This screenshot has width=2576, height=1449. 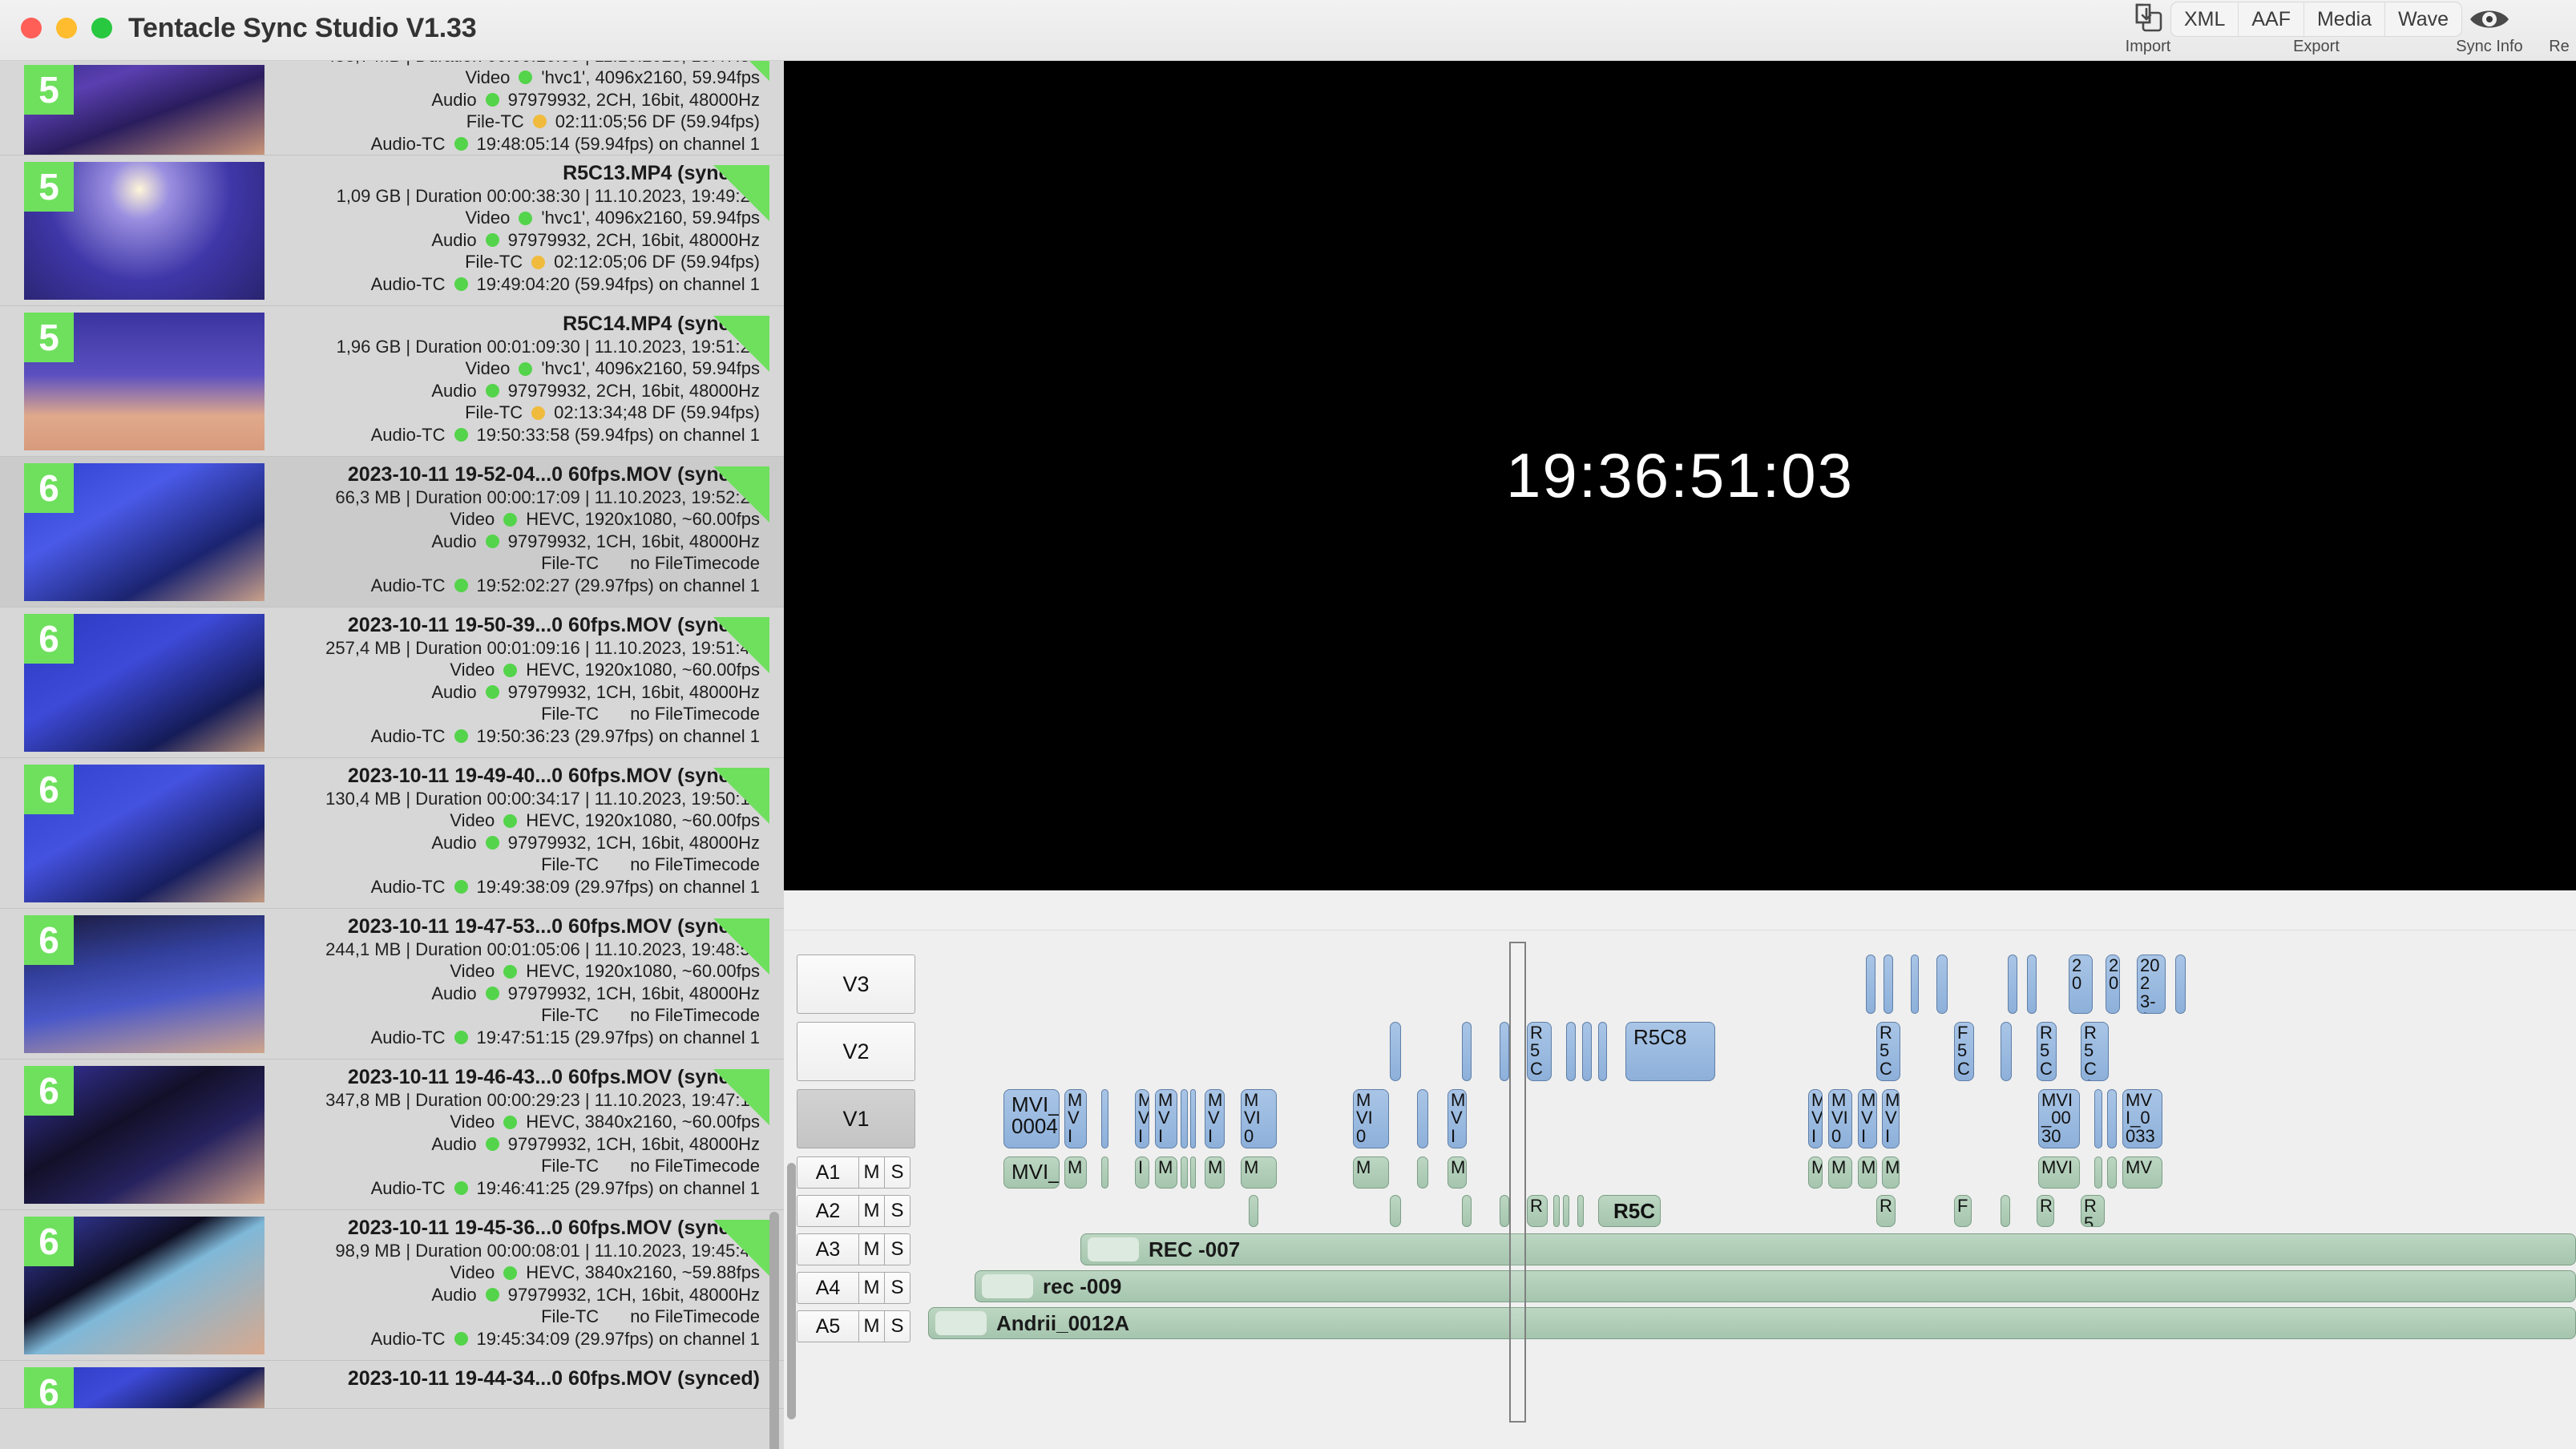 What do you see at coordinates (1031, 1173) in the screenshot?
I see `timeline-clip: MVI_` at bounding box center [1031, 1173].